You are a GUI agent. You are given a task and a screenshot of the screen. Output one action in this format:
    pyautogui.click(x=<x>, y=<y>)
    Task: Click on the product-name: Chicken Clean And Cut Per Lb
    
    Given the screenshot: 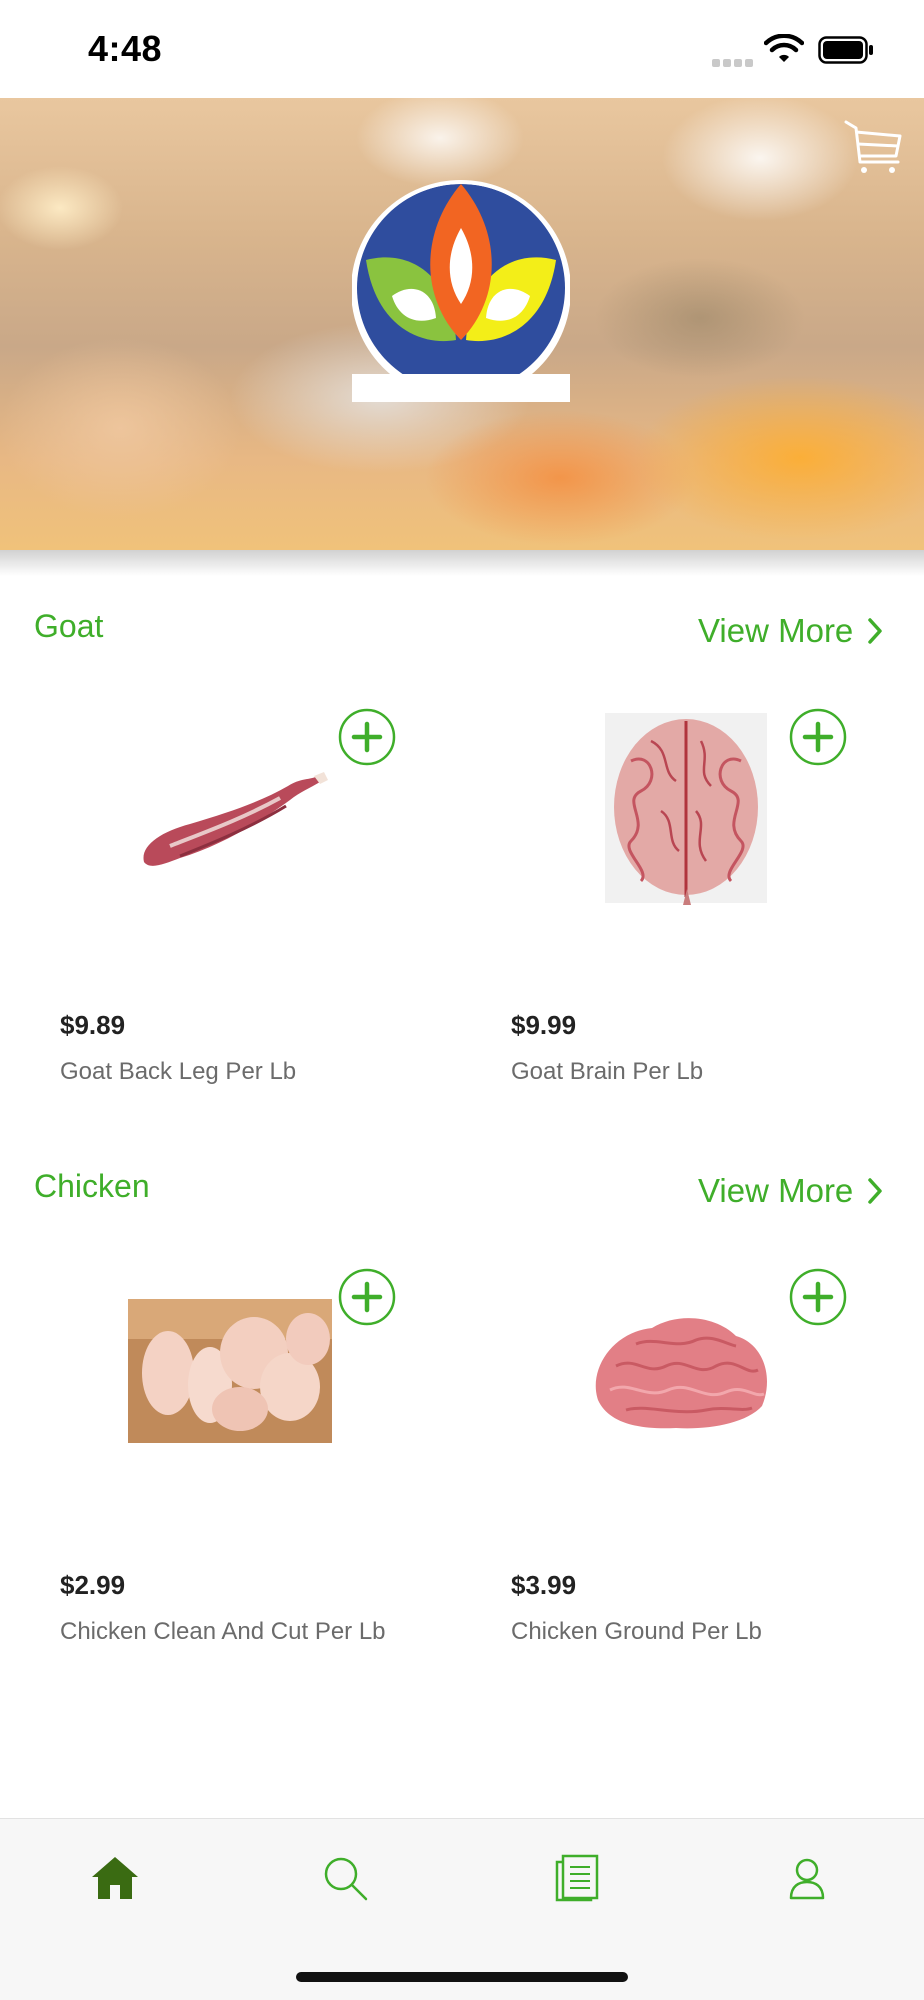 What is the action you would take?
    pyautogui.click(x=223, y=1631)
    